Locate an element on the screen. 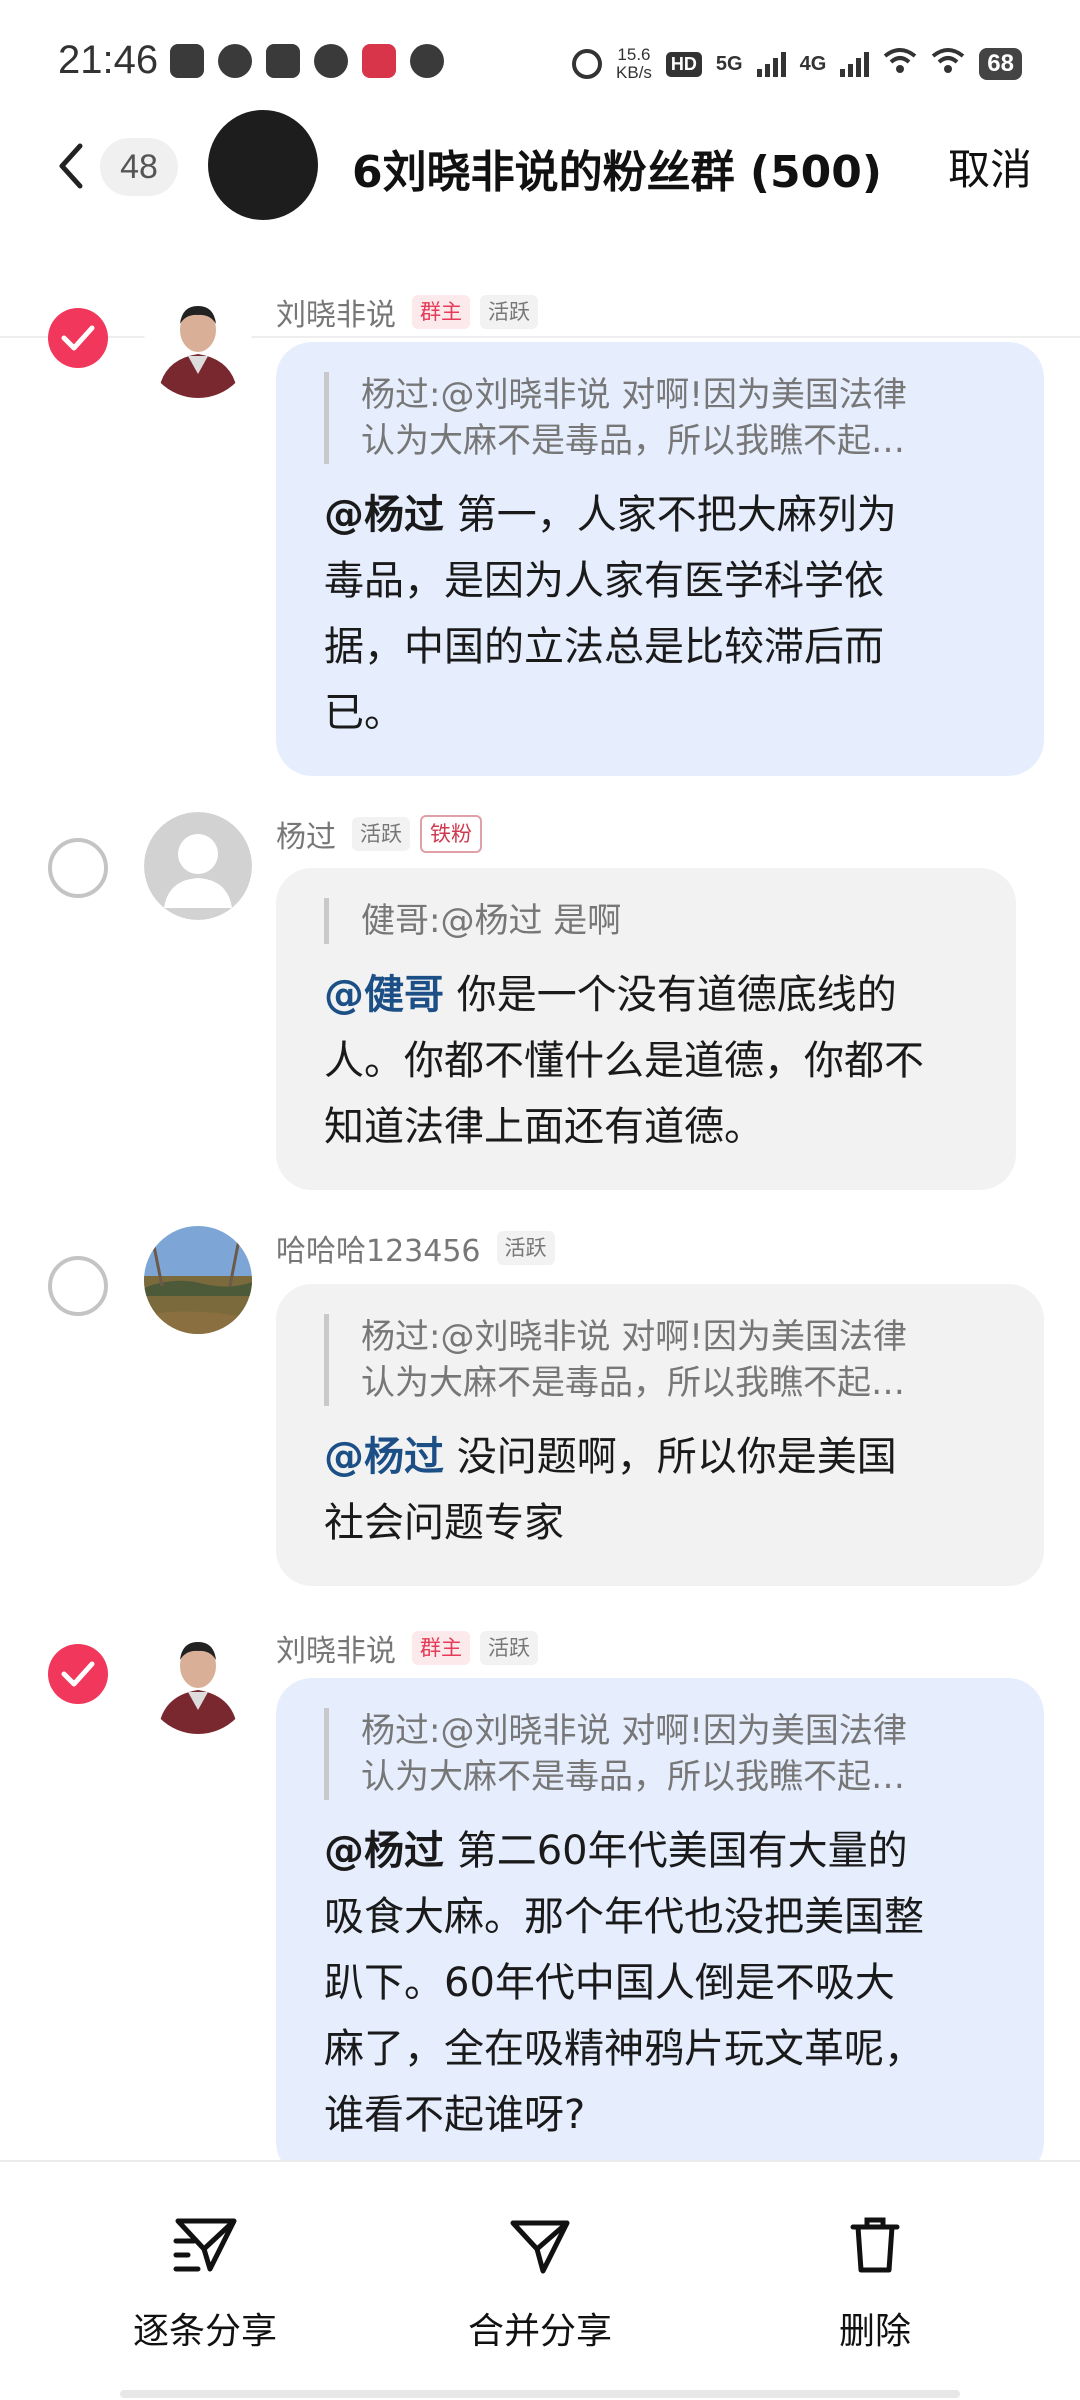 The height and width of the screenshot is (2400, 1080). text-line: 麻了，全在吸精神鸦片玩文革呢， is located at coordinates (624, 2049).